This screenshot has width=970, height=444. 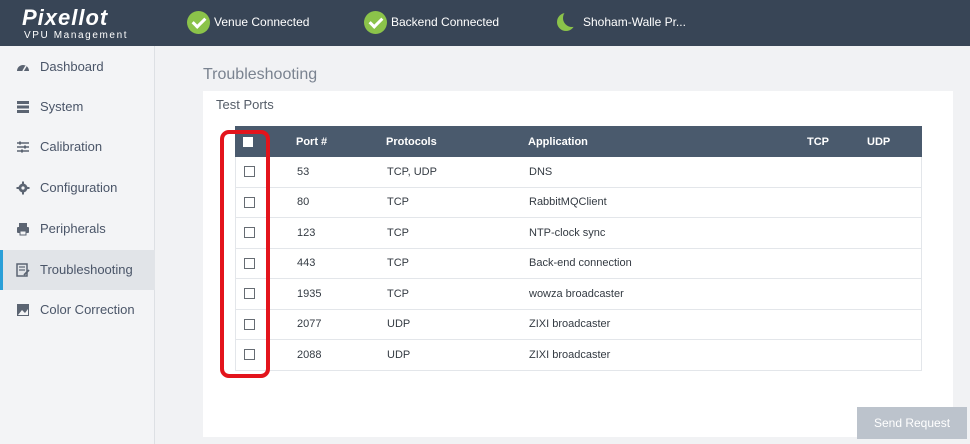 What do you see at coordinates (86, 269) in the screenshot?
I see `sidebar-item-label: Troubleshooting` at bounding box center [86, 269].